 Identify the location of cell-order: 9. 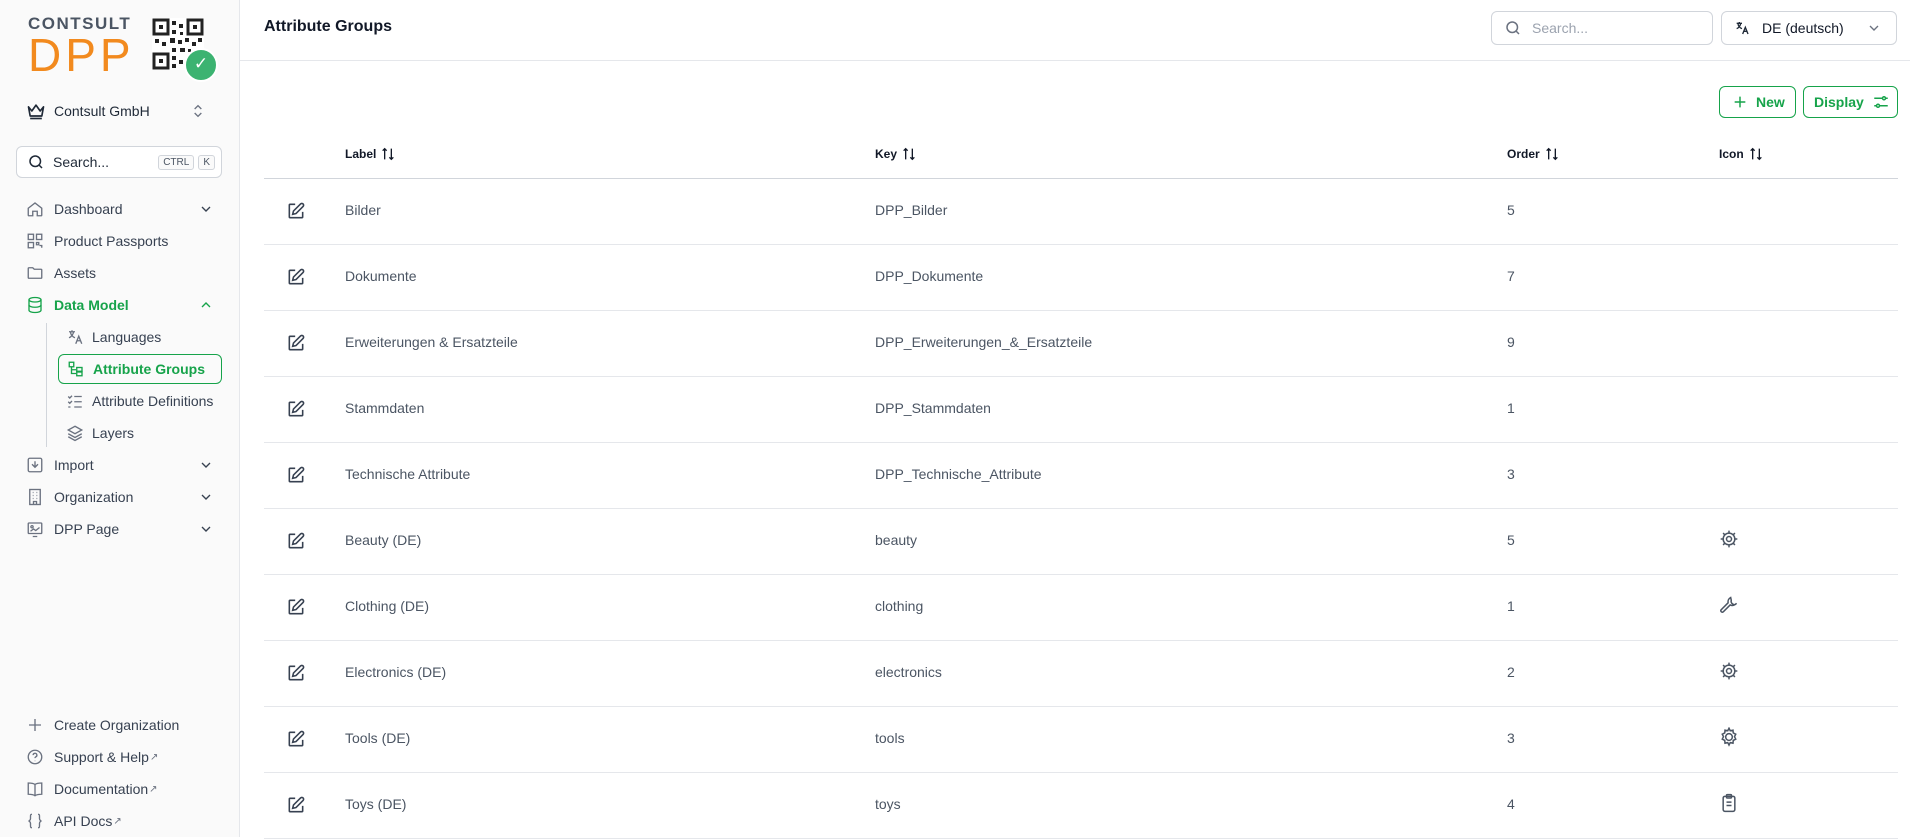
(1511, 342).